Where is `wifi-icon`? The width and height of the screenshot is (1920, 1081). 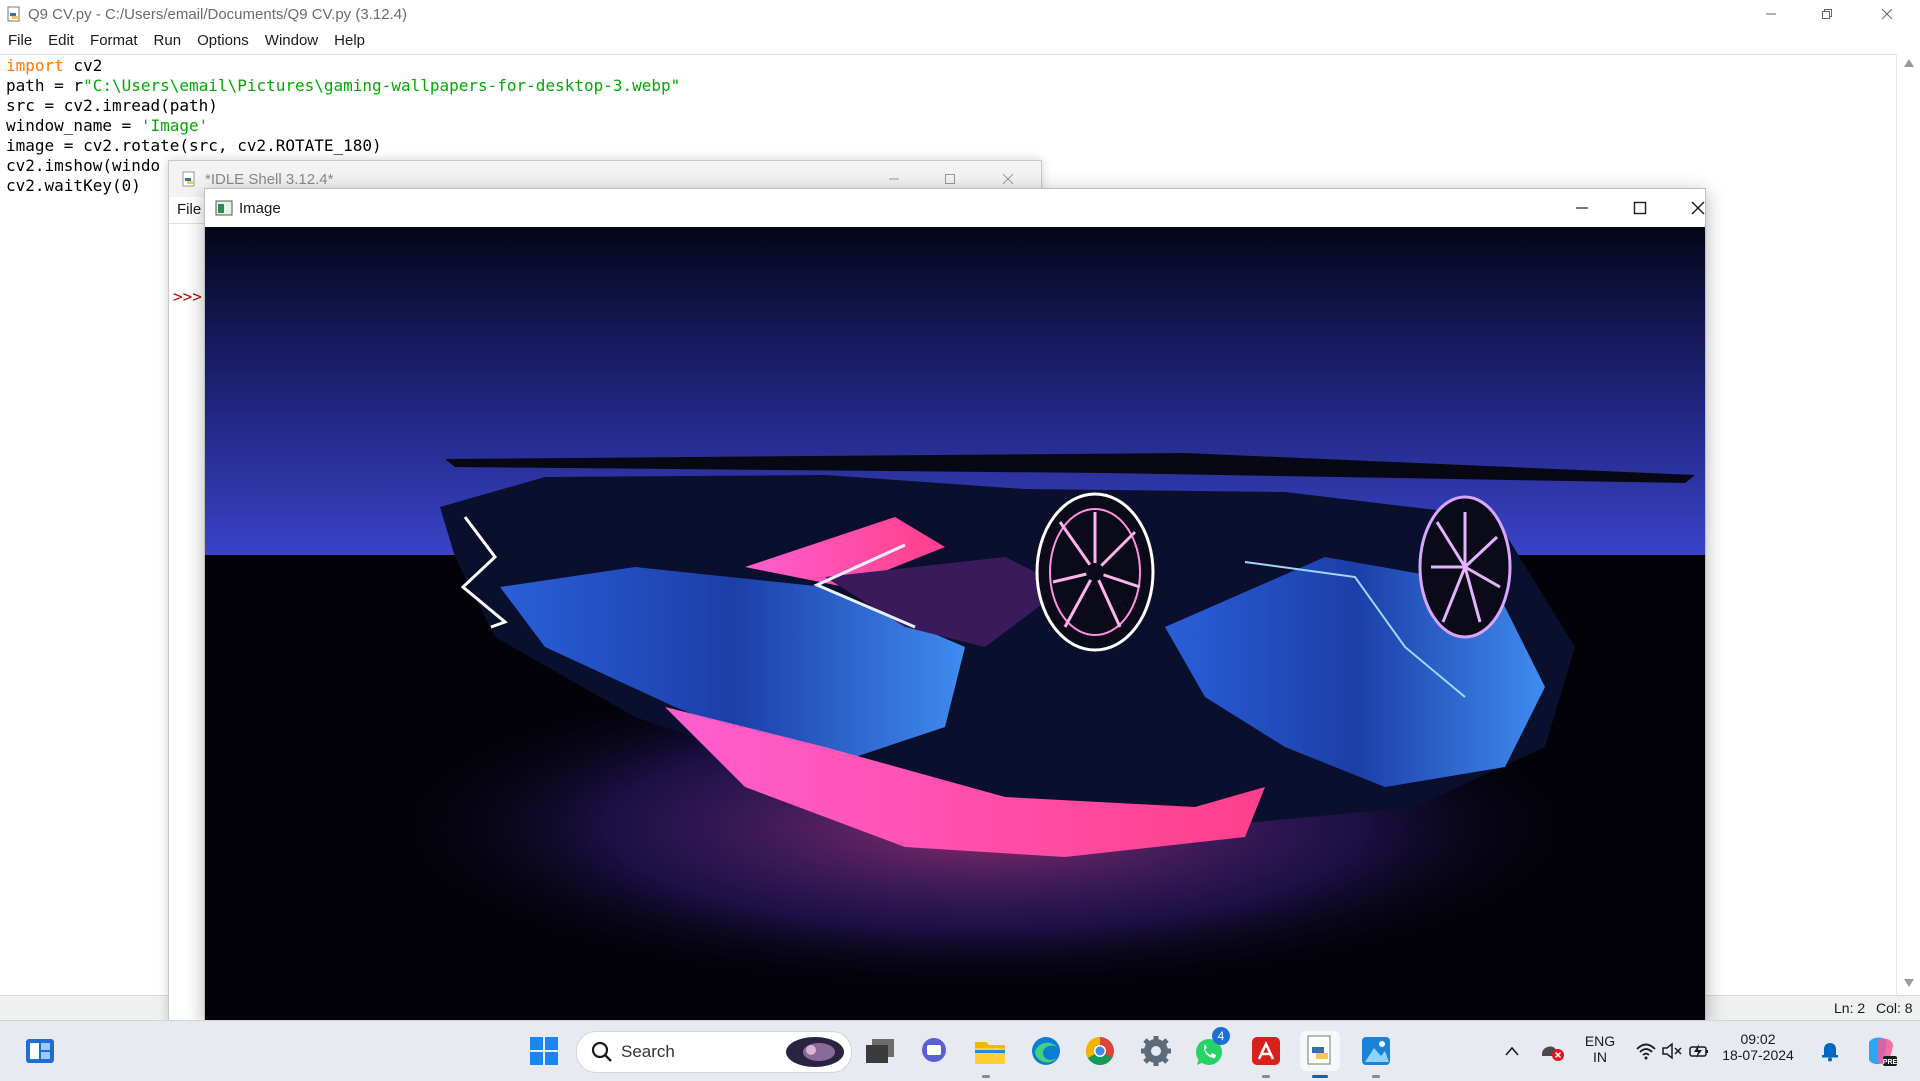 wifi-icon is located at coordinates (1646, 1051).